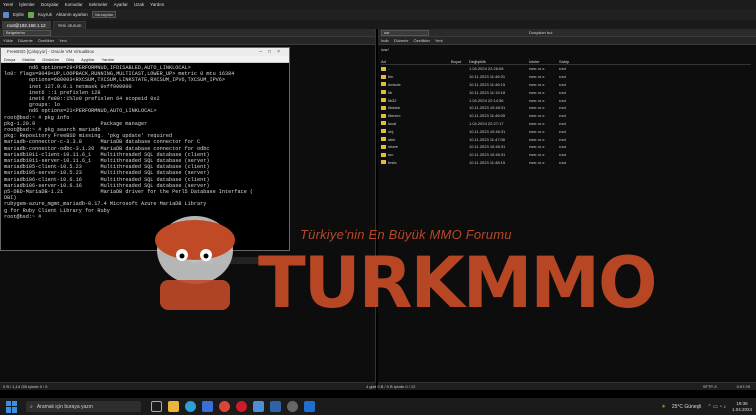 The image size is (756, 415). I want to click on file-row: share 10.11.2023 10:46:31 rwxr-xr-x root, so click(566, 147).